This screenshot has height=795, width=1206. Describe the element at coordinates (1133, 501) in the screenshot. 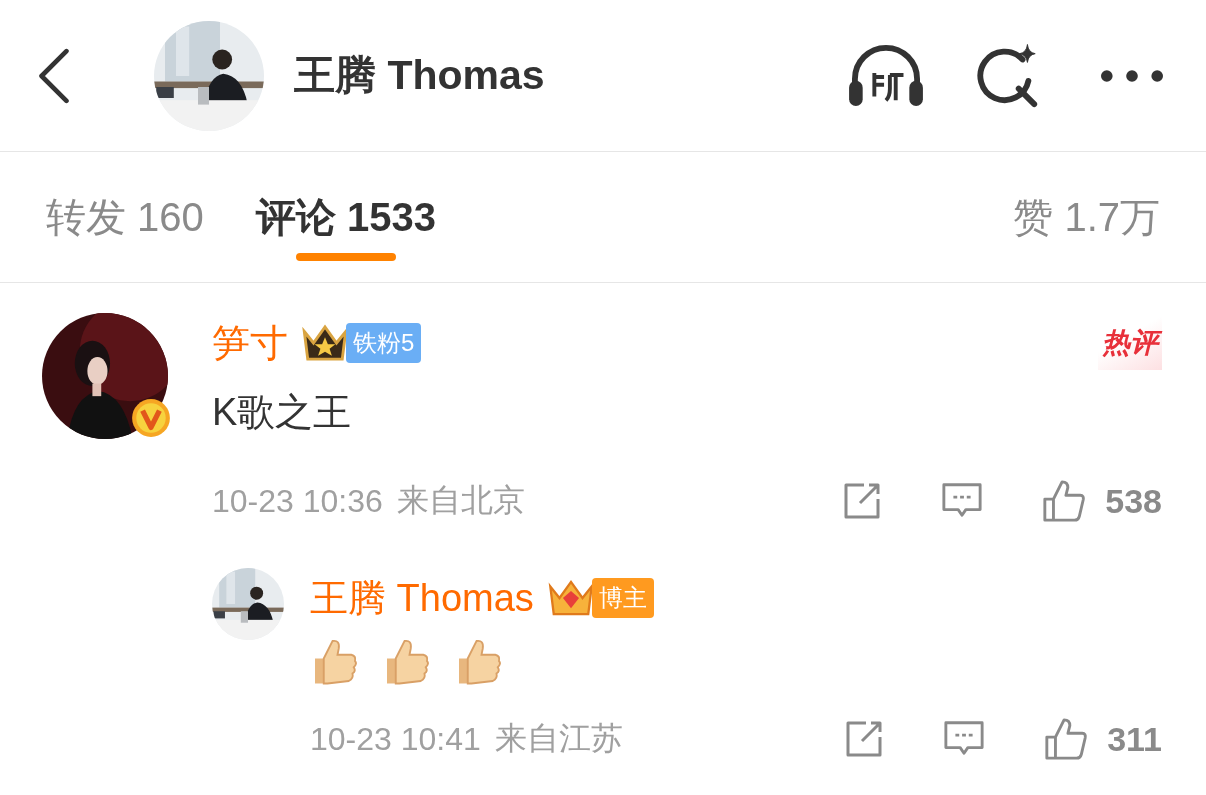

I see `like-count: 538` at that location.